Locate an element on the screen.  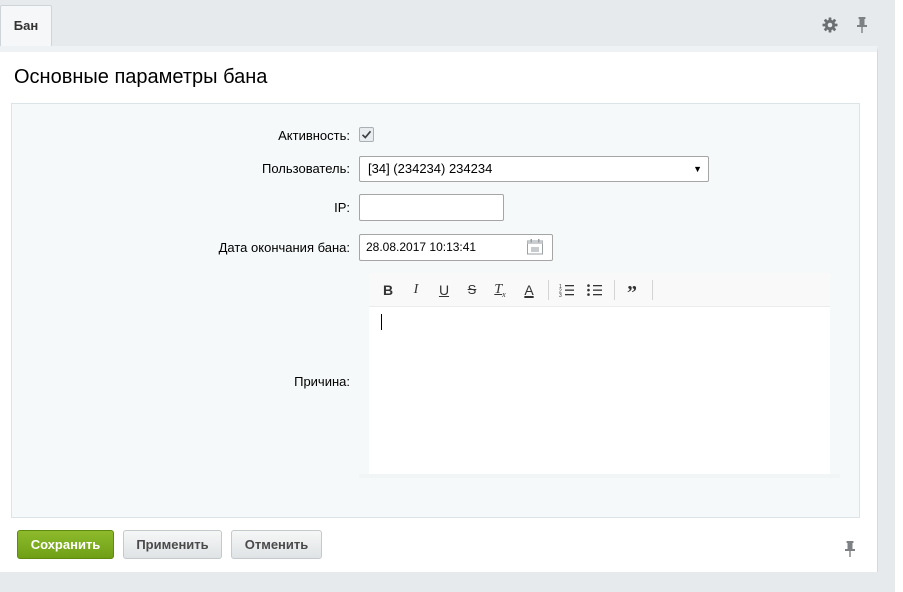
strikethrough-button: S is located at coordinates (472, 290).